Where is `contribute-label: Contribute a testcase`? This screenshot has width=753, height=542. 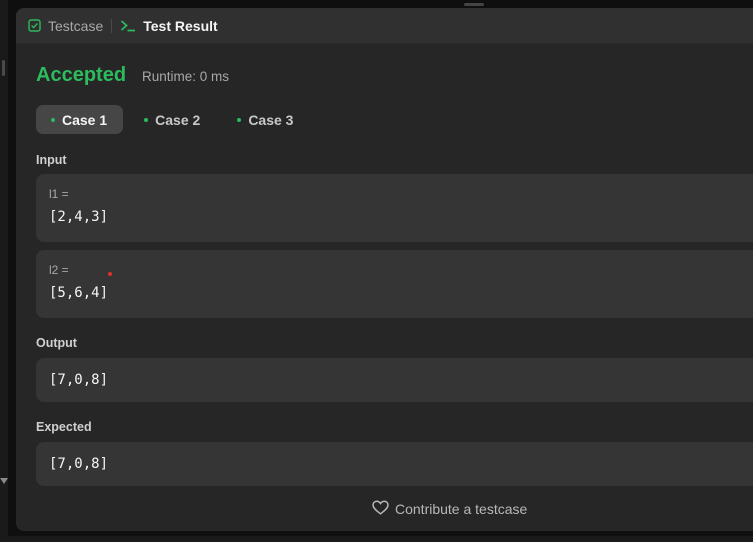 contribute-label: Contribute a testcase is located at coordinates (461, 509).